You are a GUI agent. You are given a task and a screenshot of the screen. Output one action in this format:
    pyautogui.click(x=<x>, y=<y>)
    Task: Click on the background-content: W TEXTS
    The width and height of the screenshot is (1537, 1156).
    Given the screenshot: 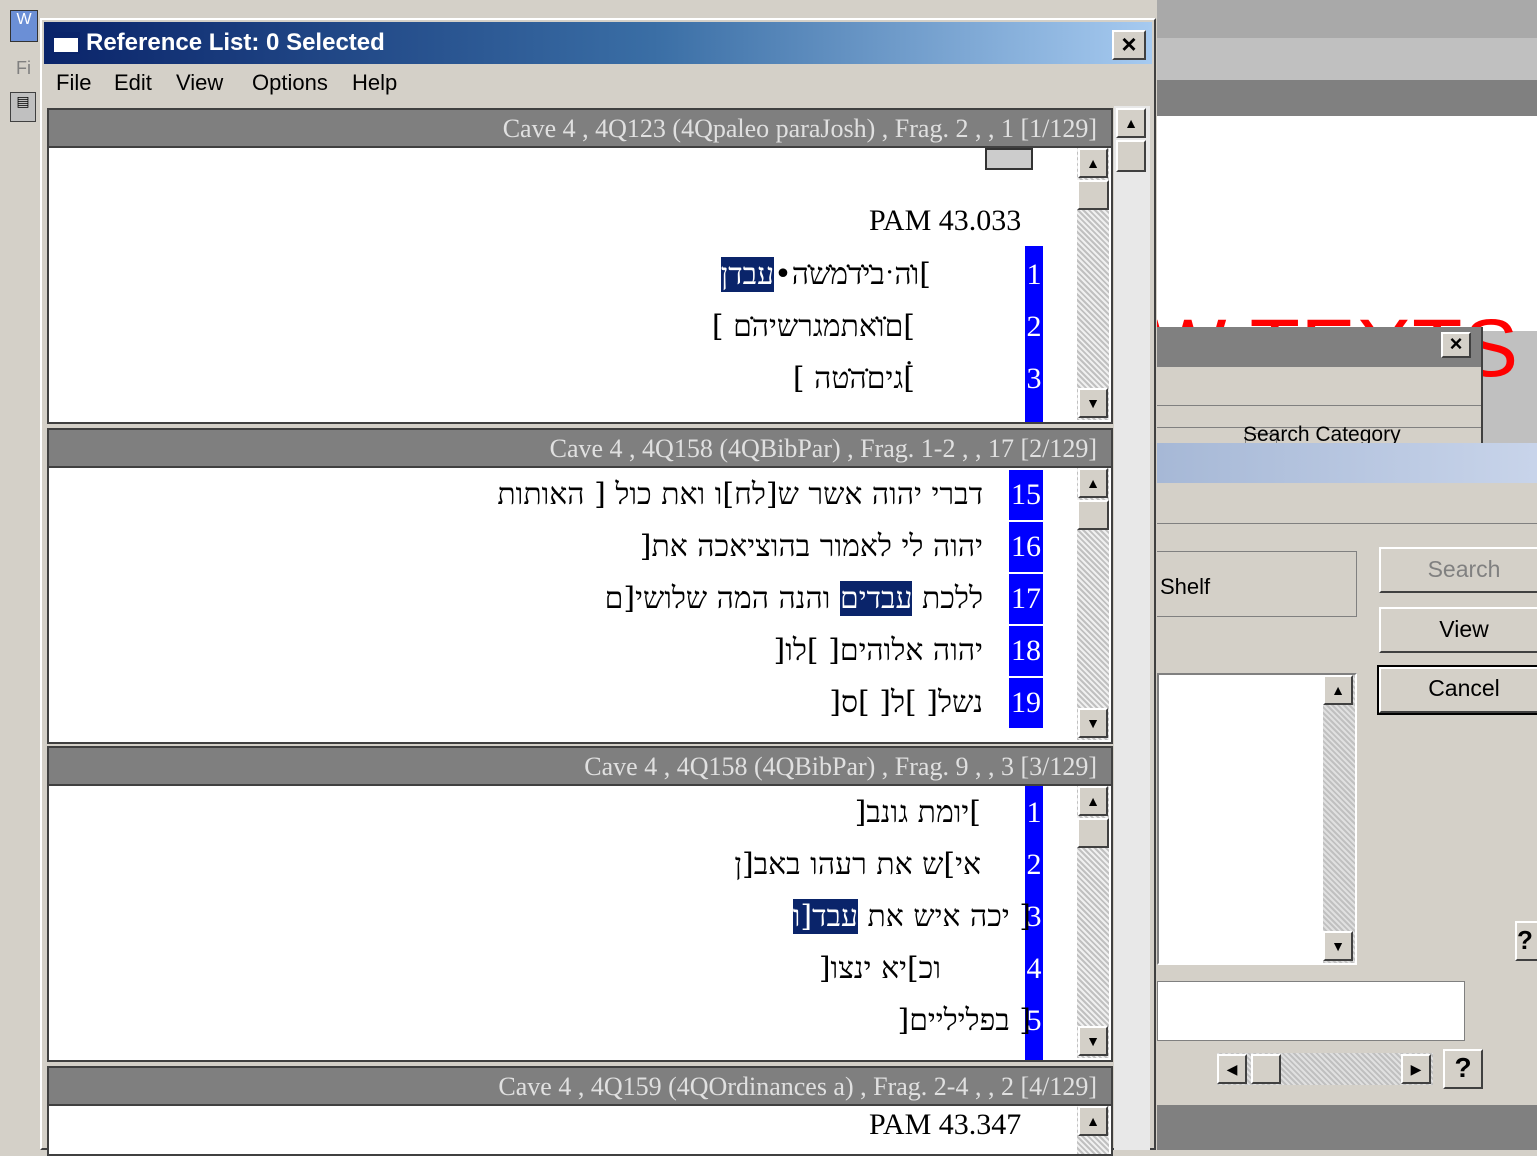 What is the action you would take?
    pyautogui.click(x=1347, y=255)
    